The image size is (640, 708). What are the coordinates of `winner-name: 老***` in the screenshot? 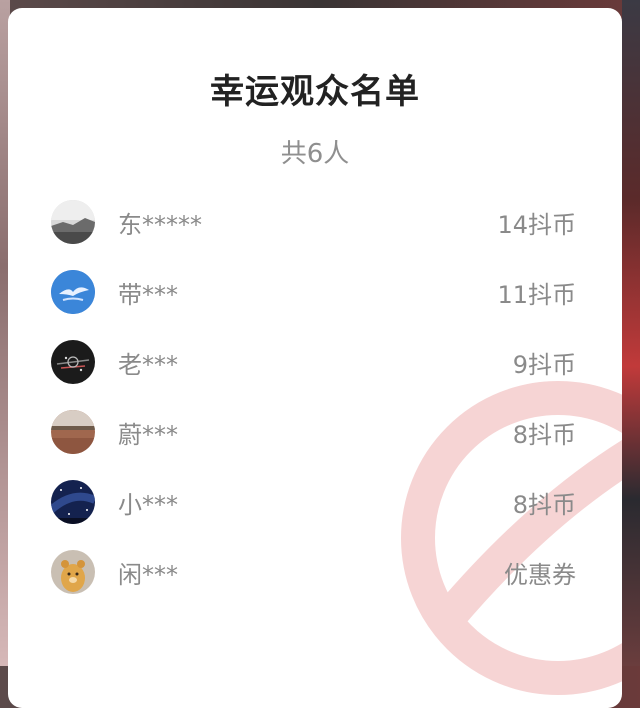 It's located at (148, 365).